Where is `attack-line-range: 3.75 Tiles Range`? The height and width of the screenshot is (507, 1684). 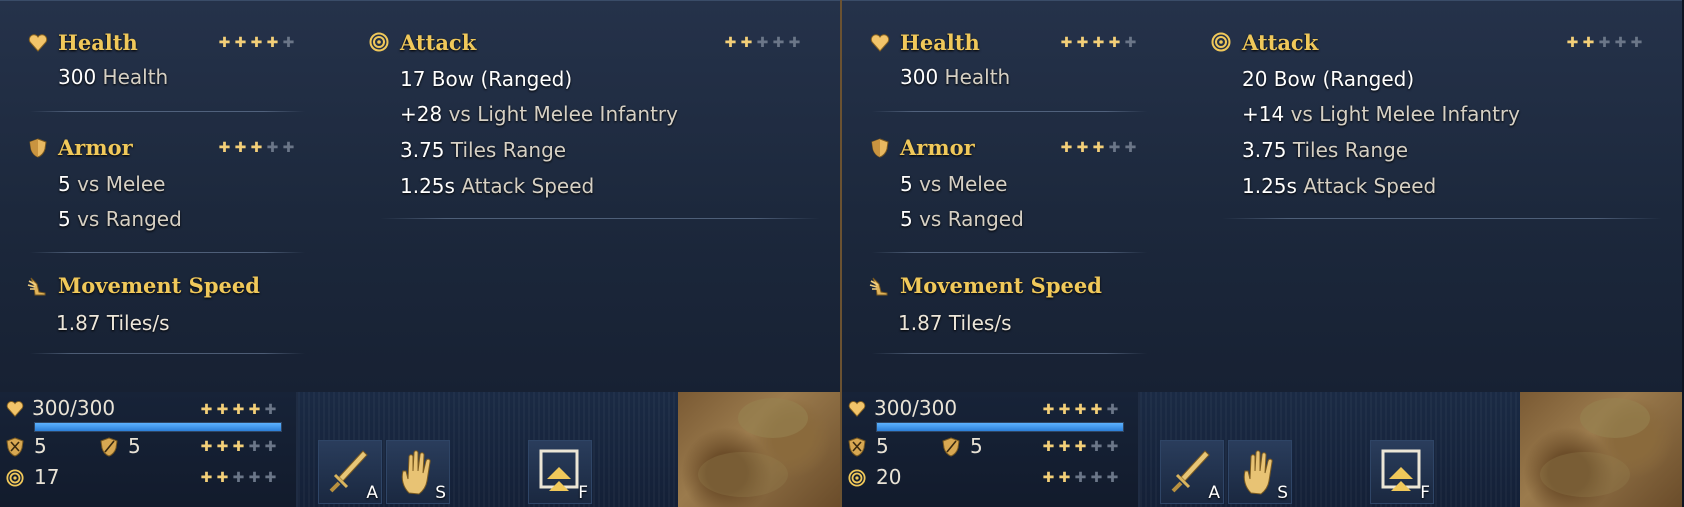
attack-line-range: 3.75 Tiles Range is located at coordinates (1325, 150).